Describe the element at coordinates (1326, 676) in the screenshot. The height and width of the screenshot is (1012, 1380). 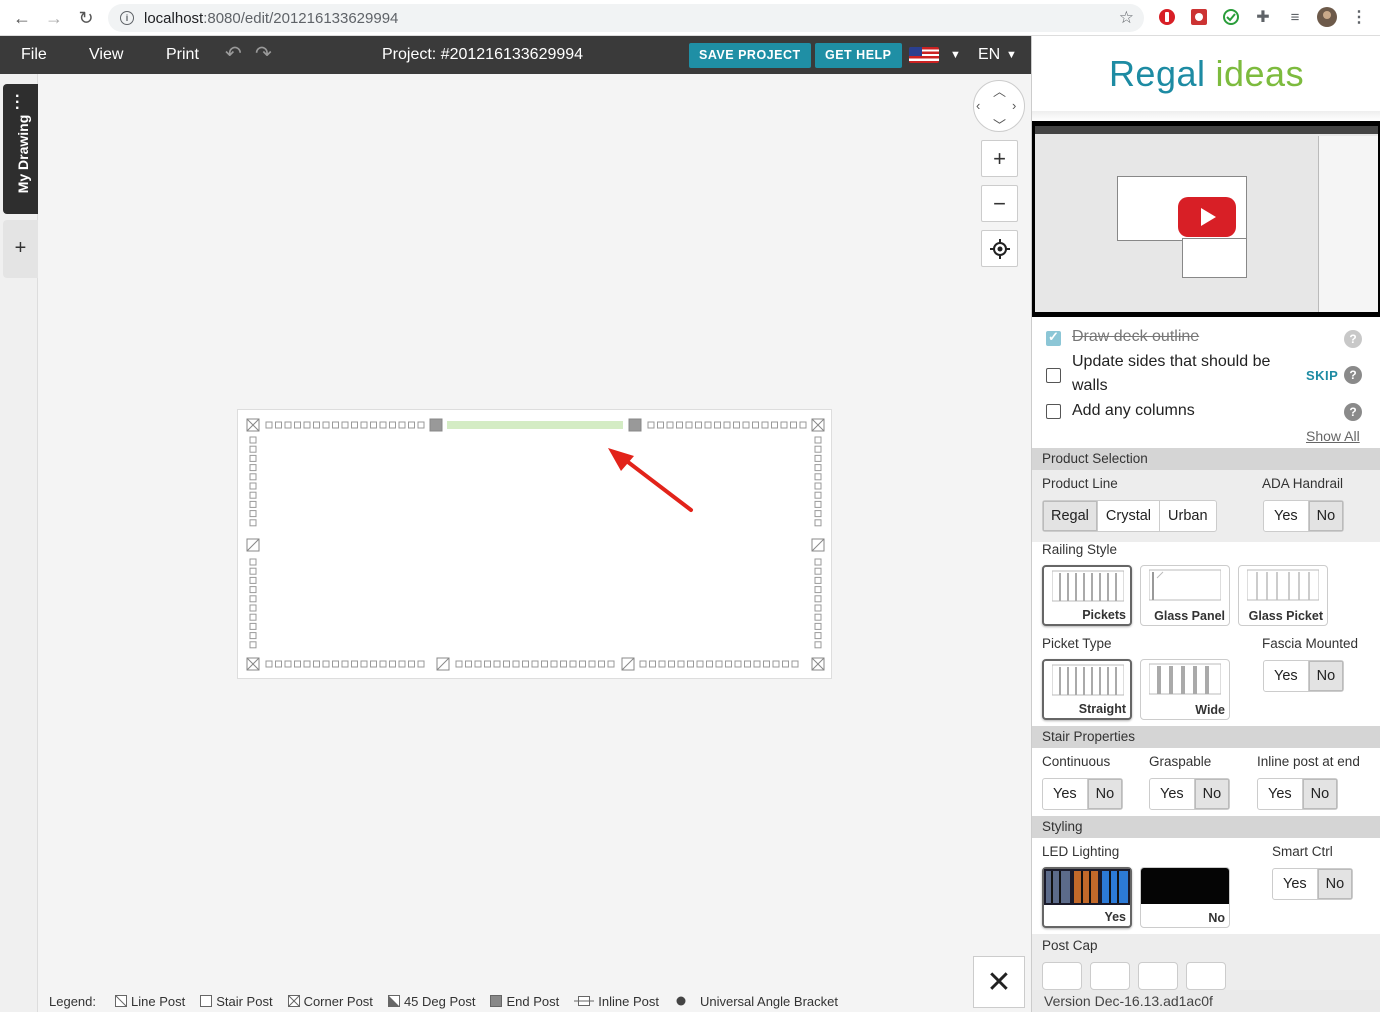
I see `fascia-no: No` at that location.